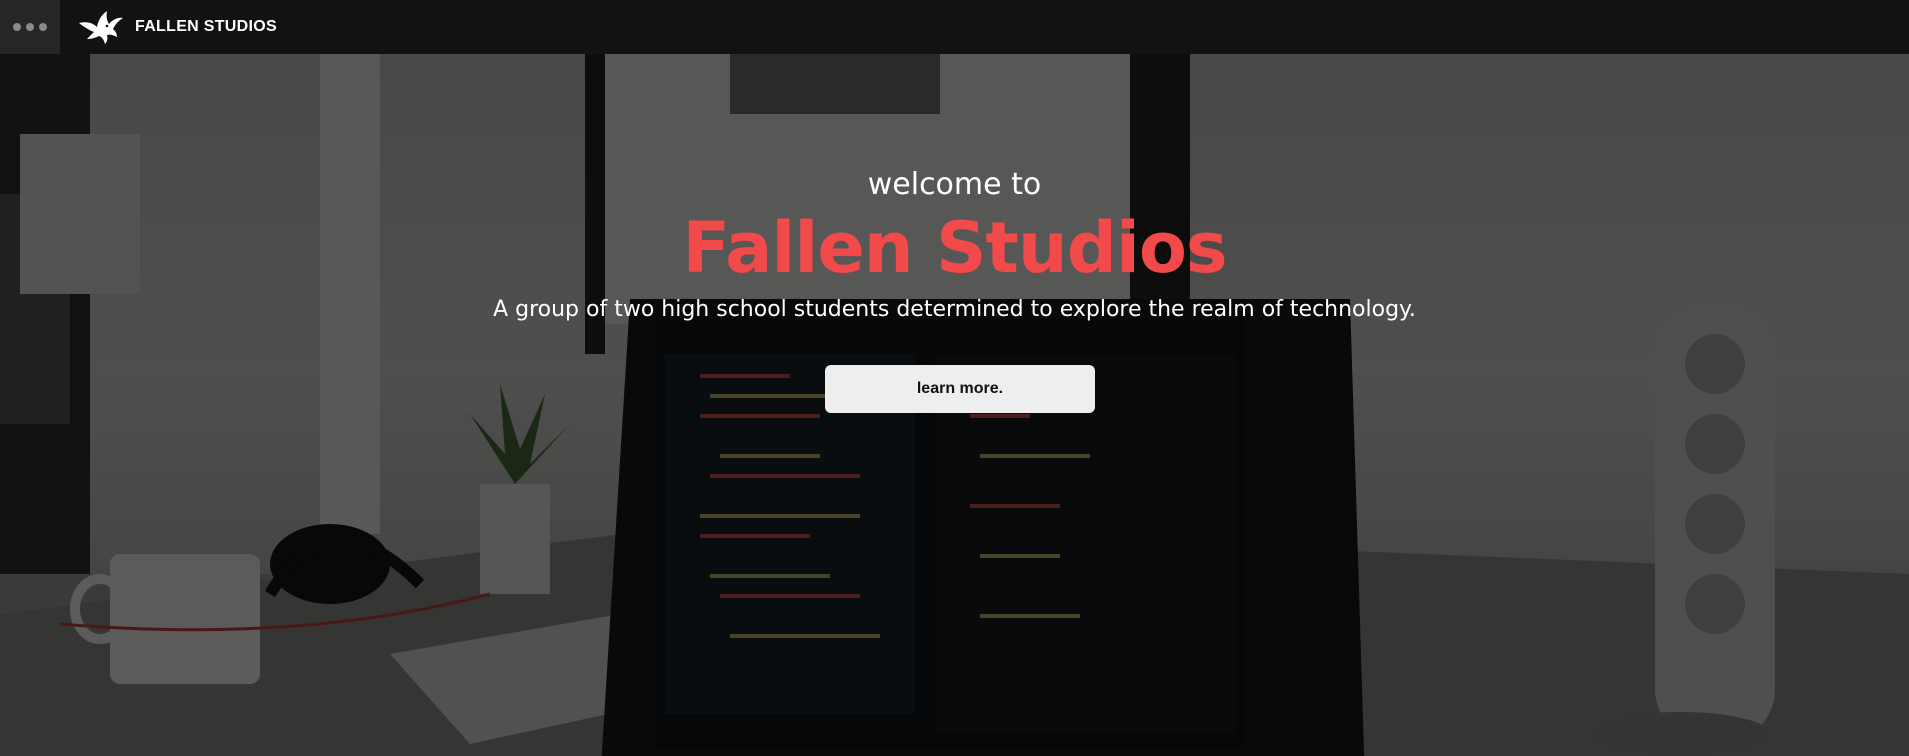 This screenshot has height=756, width=1909. Describe the element at coordinates (954, 248) in the screenshot. I see `hero-title: Fallen Studios` at that location.